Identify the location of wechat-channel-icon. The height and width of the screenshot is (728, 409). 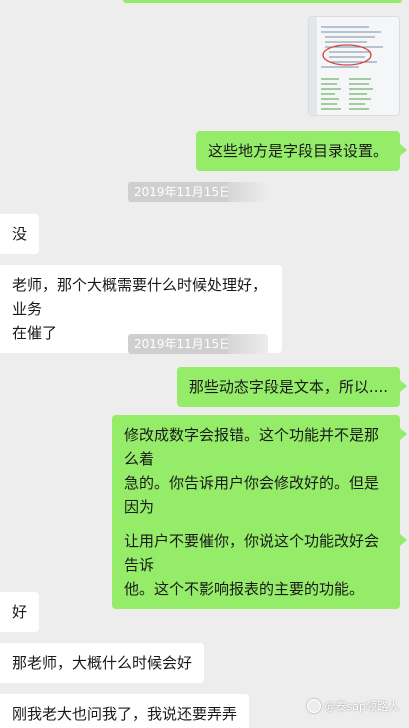
(313, 706).